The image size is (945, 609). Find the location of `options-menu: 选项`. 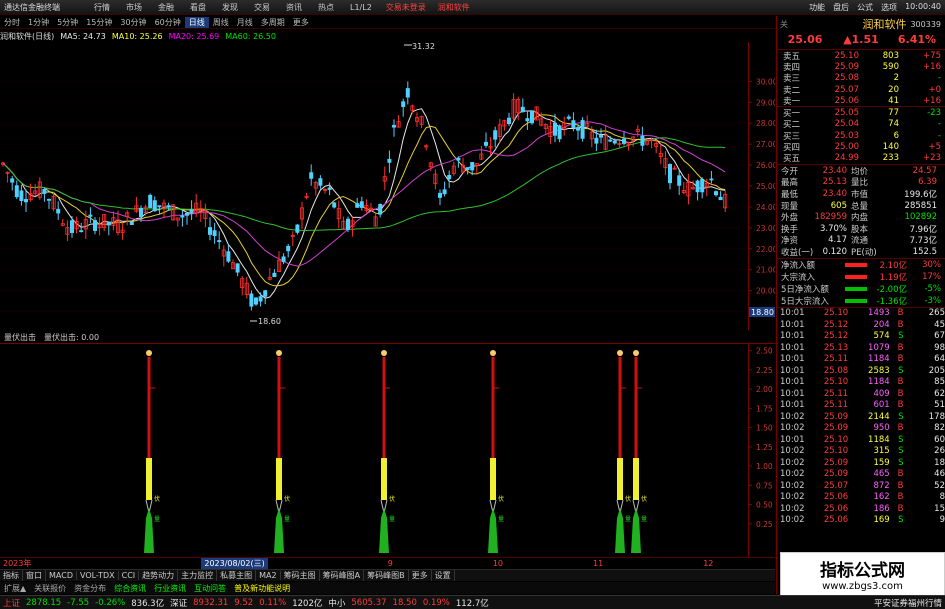

options-menu: 选项 is located at coordinates (889, 7).